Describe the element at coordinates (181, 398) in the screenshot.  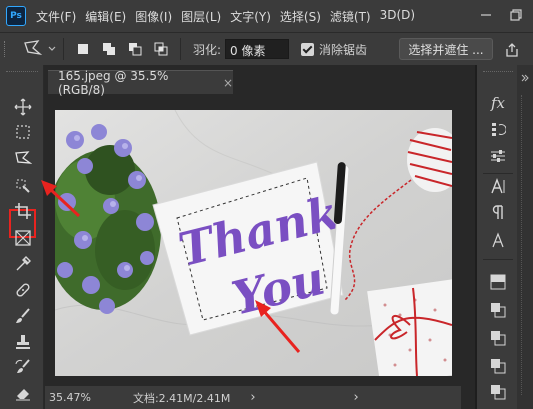
I see `document-info: 文档:2.41M/2.41M` at that location.